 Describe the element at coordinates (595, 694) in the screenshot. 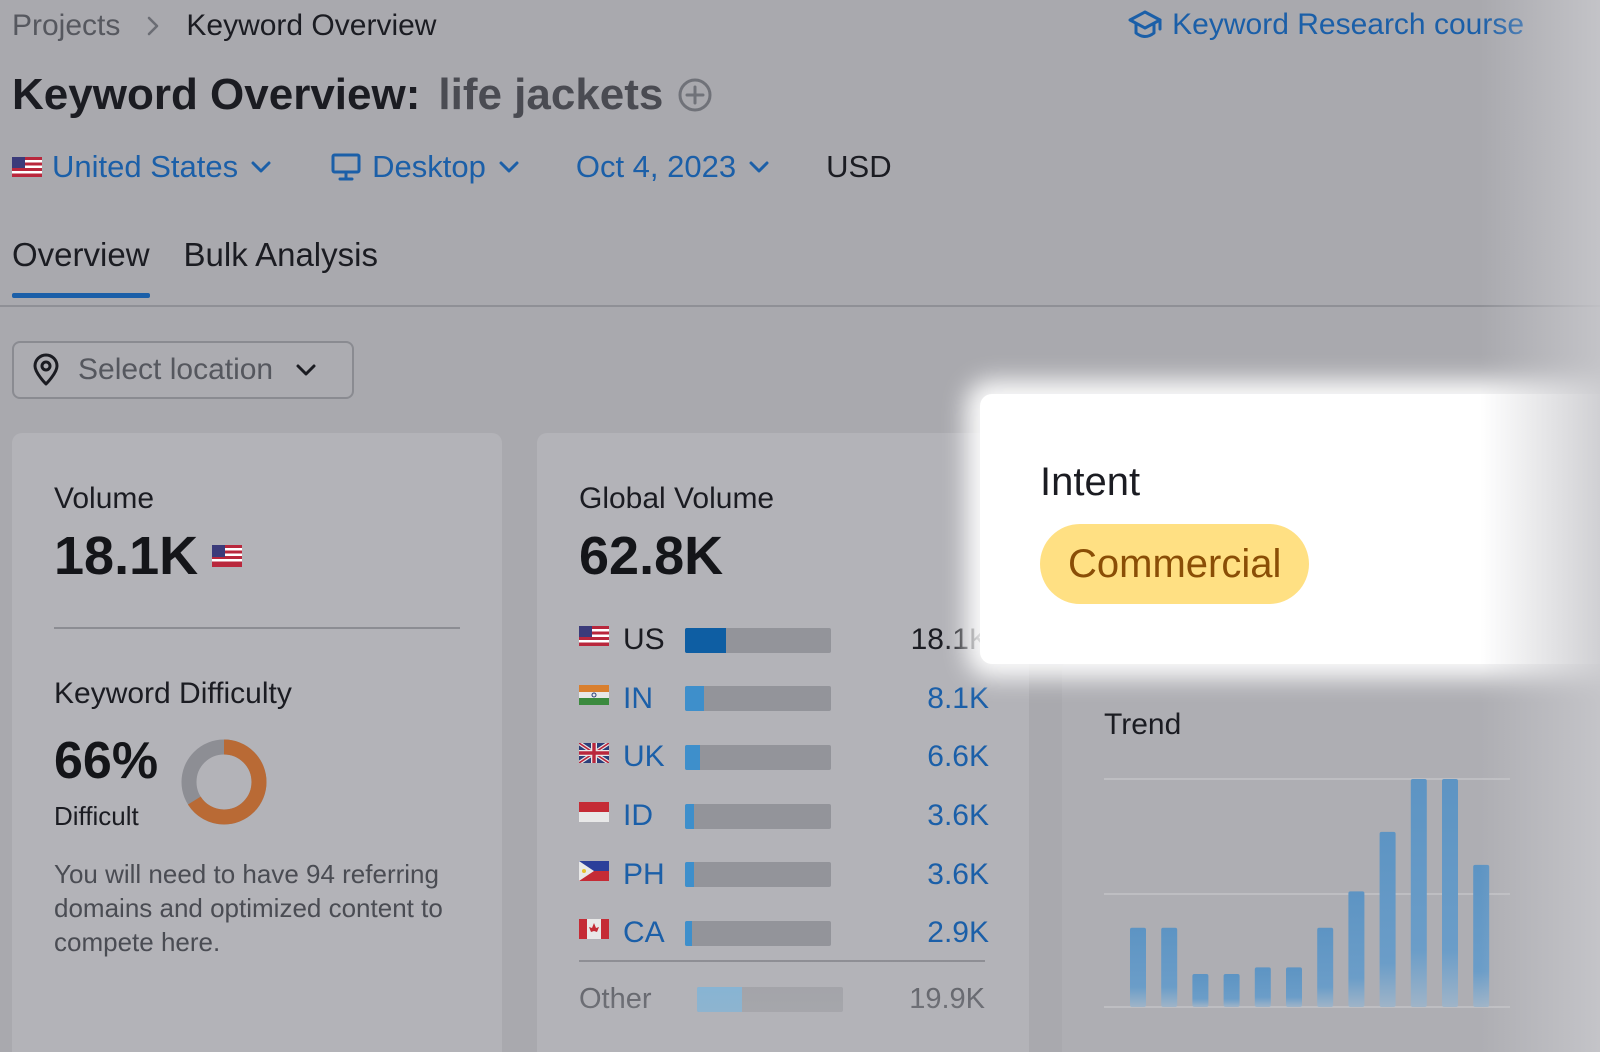

I see `india-flag-icon` at that location.